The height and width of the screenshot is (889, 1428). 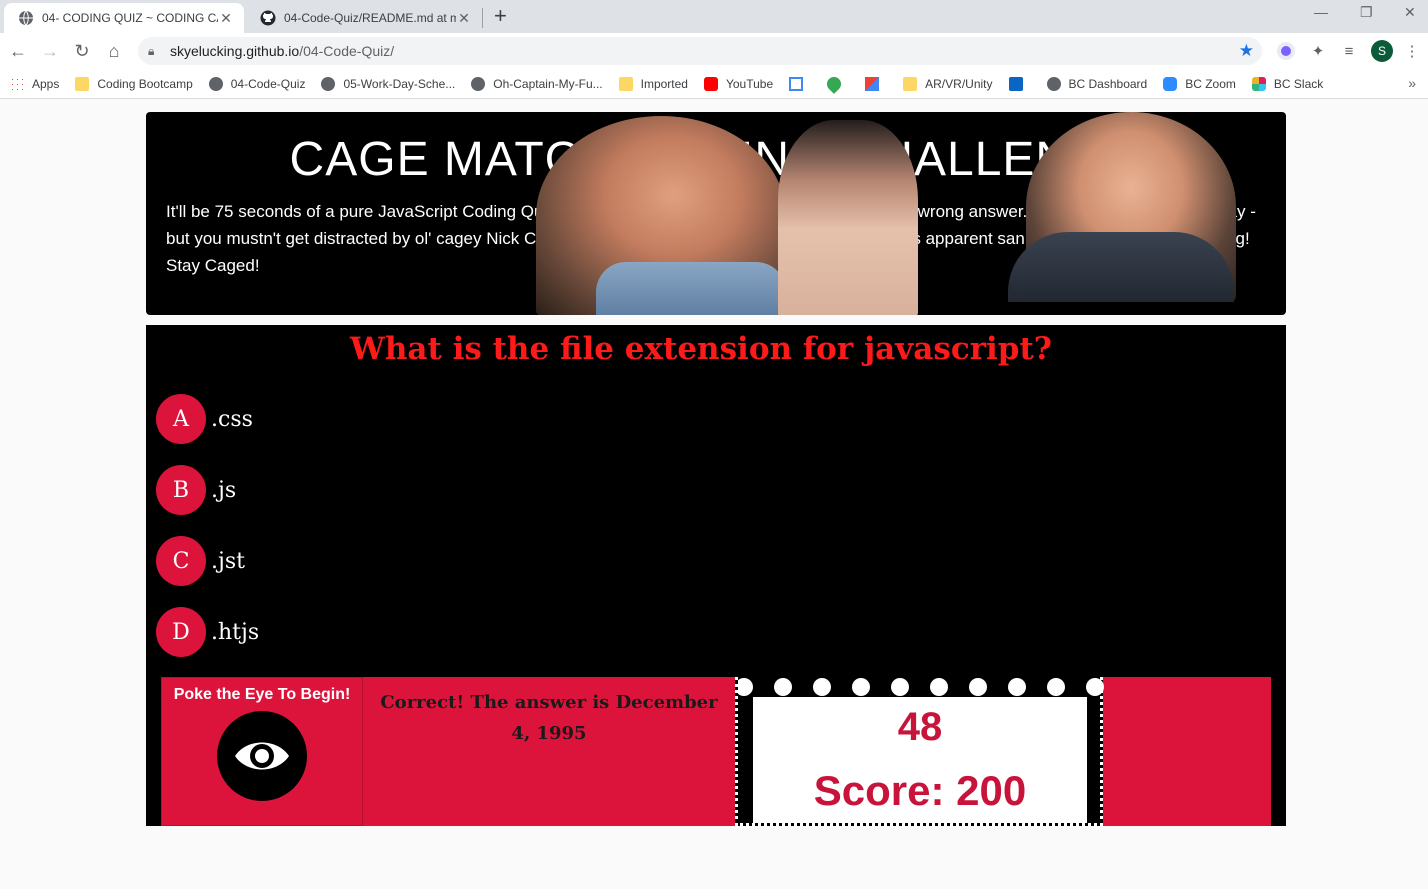 I want to click on calendar-icon, so click(x=796, y=83).